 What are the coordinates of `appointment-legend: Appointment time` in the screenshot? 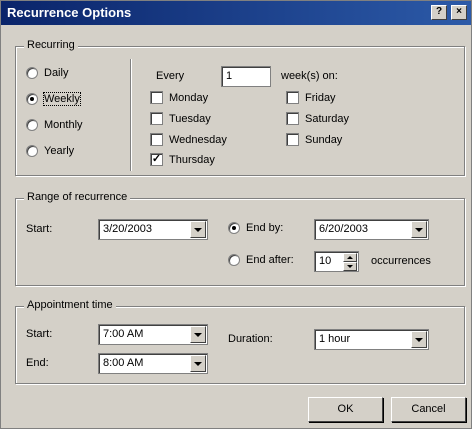 It's located at (70, 305).